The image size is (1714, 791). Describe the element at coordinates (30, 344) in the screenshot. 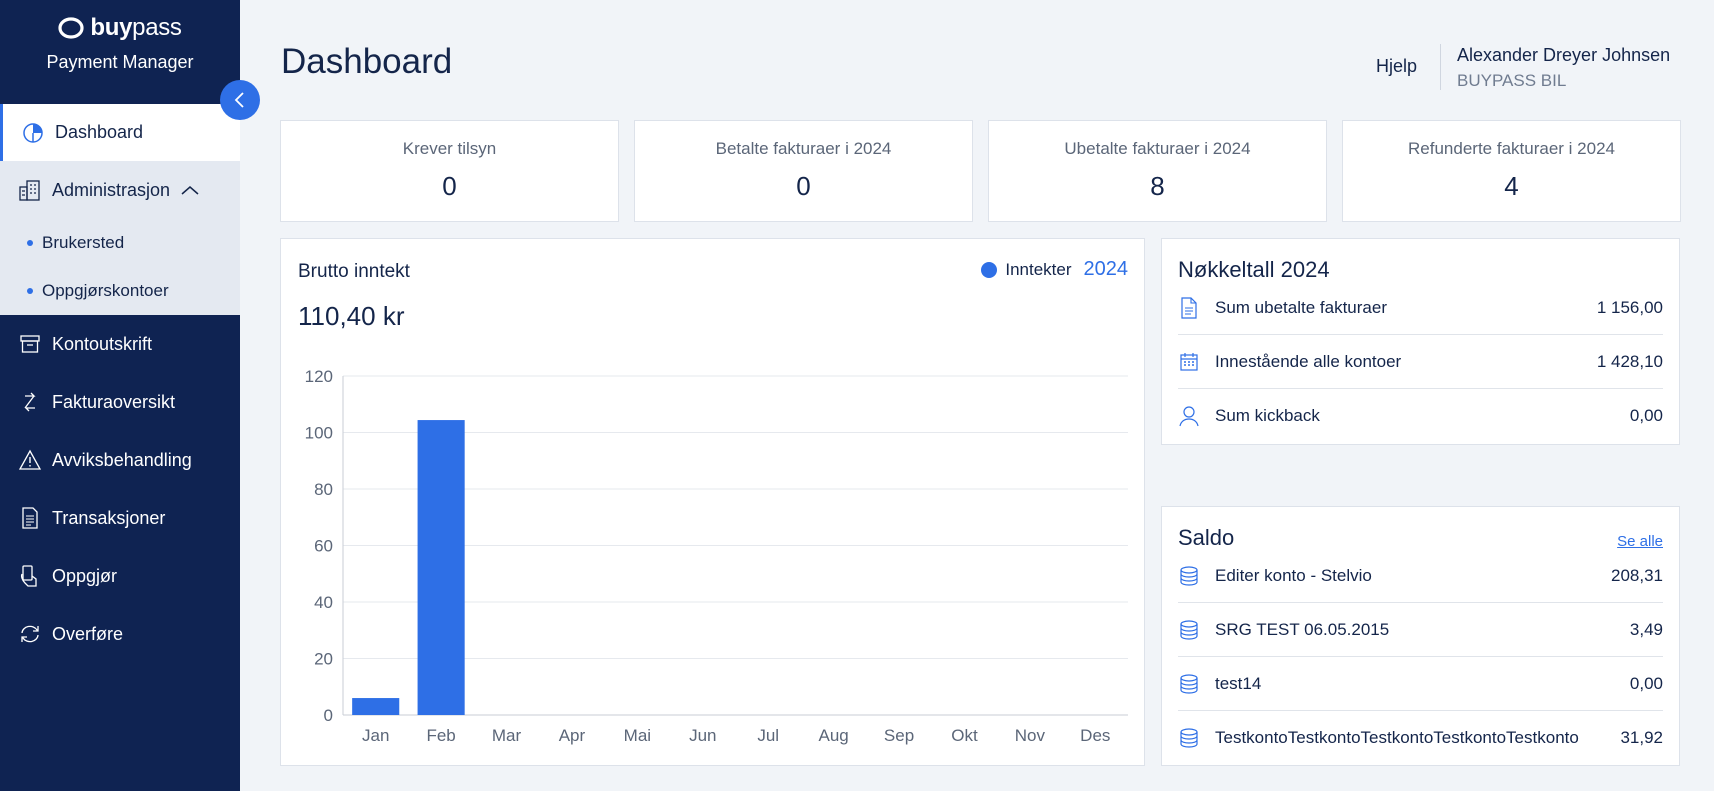

I see `archive-icon` at that location.